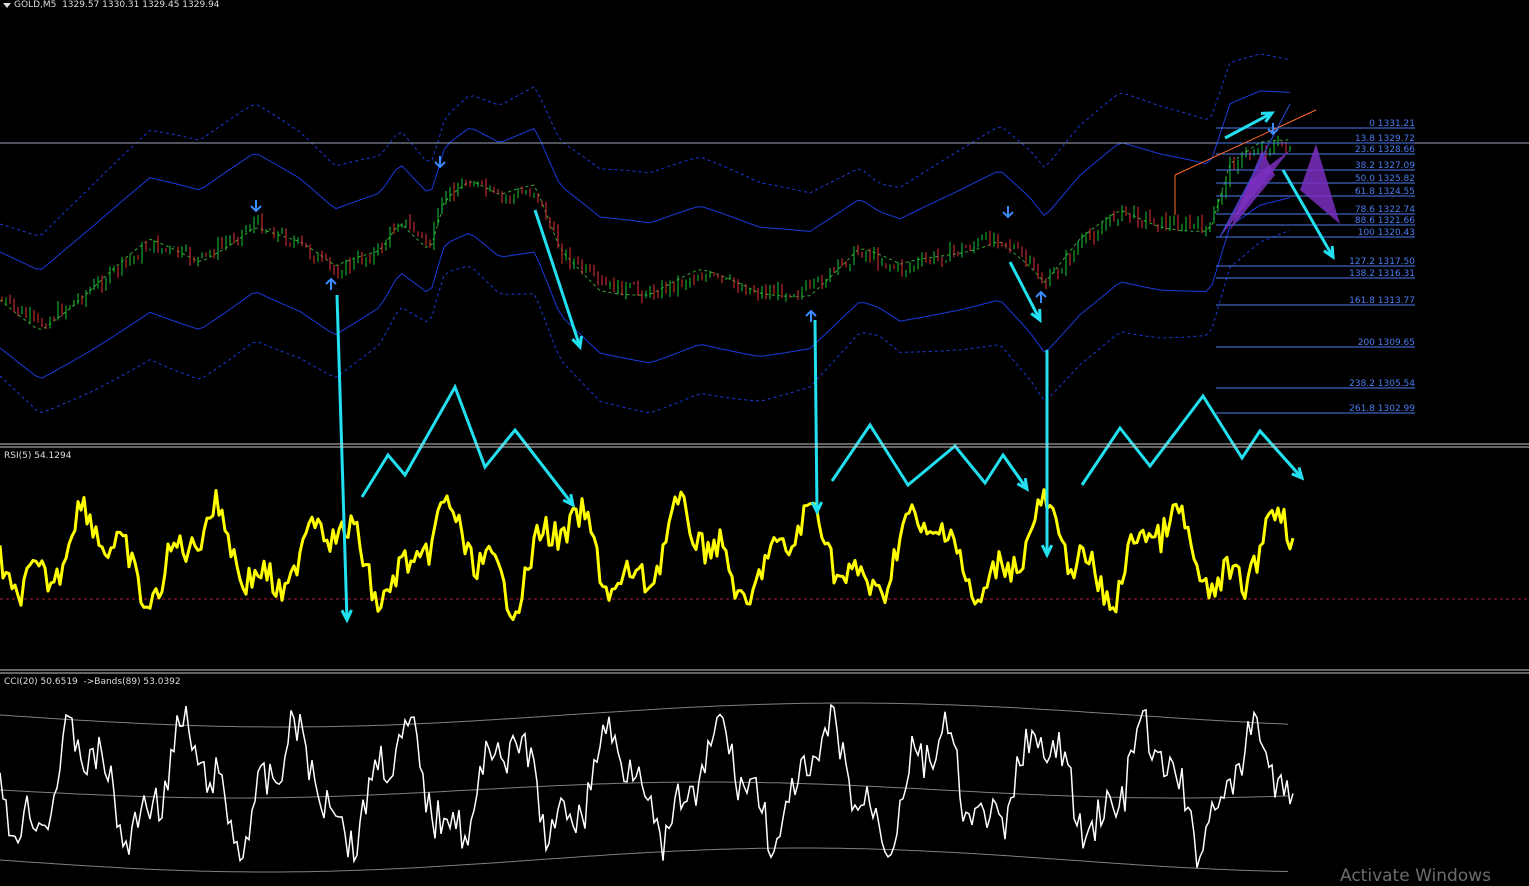 The height and width of the screenshot is (886, 1529). What do you see at coordinates (647, 555) in the screenshot?
I see `rsi-line` at bounding box center [647, 555].